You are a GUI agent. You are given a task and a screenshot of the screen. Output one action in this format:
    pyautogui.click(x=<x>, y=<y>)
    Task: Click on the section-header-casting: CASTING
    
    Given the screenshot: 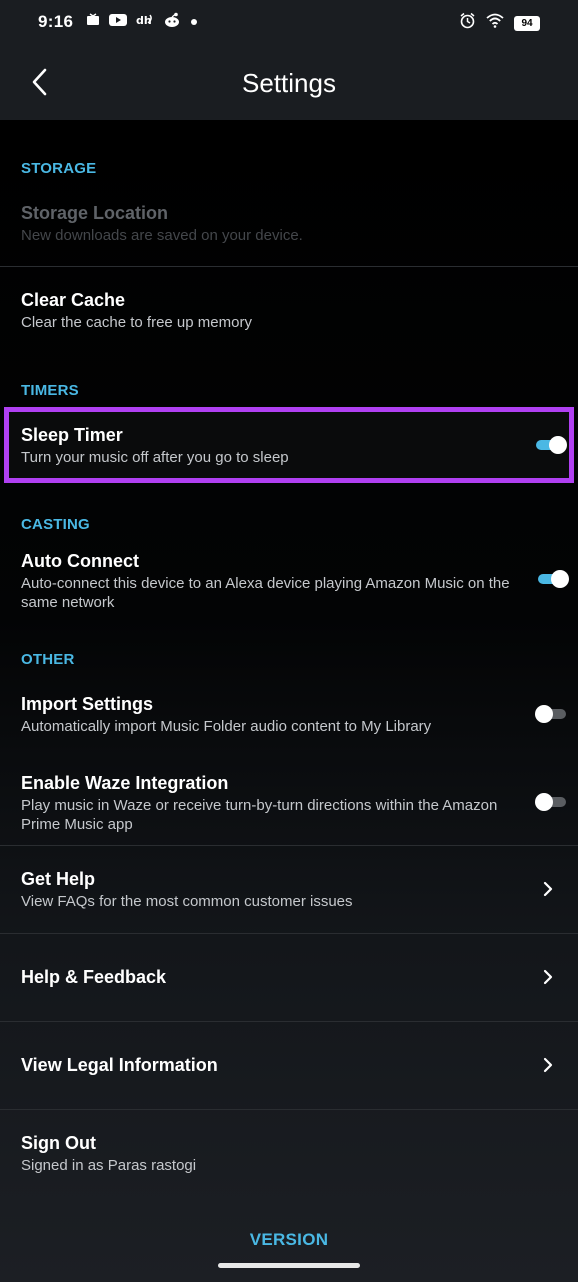 What is the action you would take?
    pyautogui.click(x=55, y=524)
    